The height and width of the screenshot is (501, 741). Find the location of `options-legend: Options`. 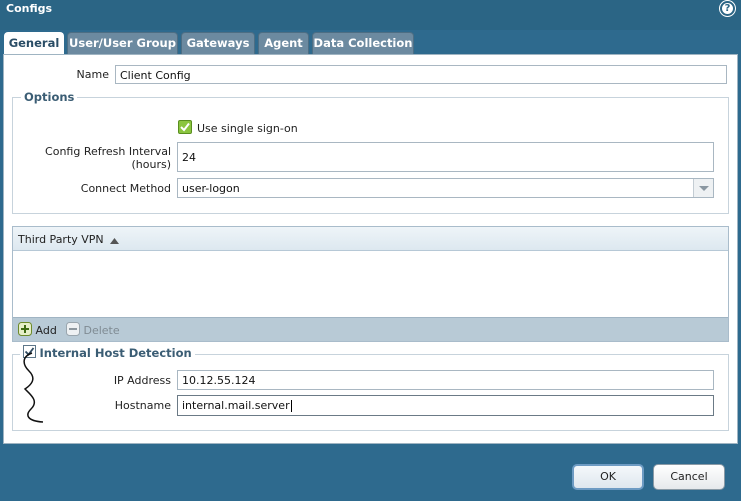

options-legend: Options is located at coordinates (49, 97).